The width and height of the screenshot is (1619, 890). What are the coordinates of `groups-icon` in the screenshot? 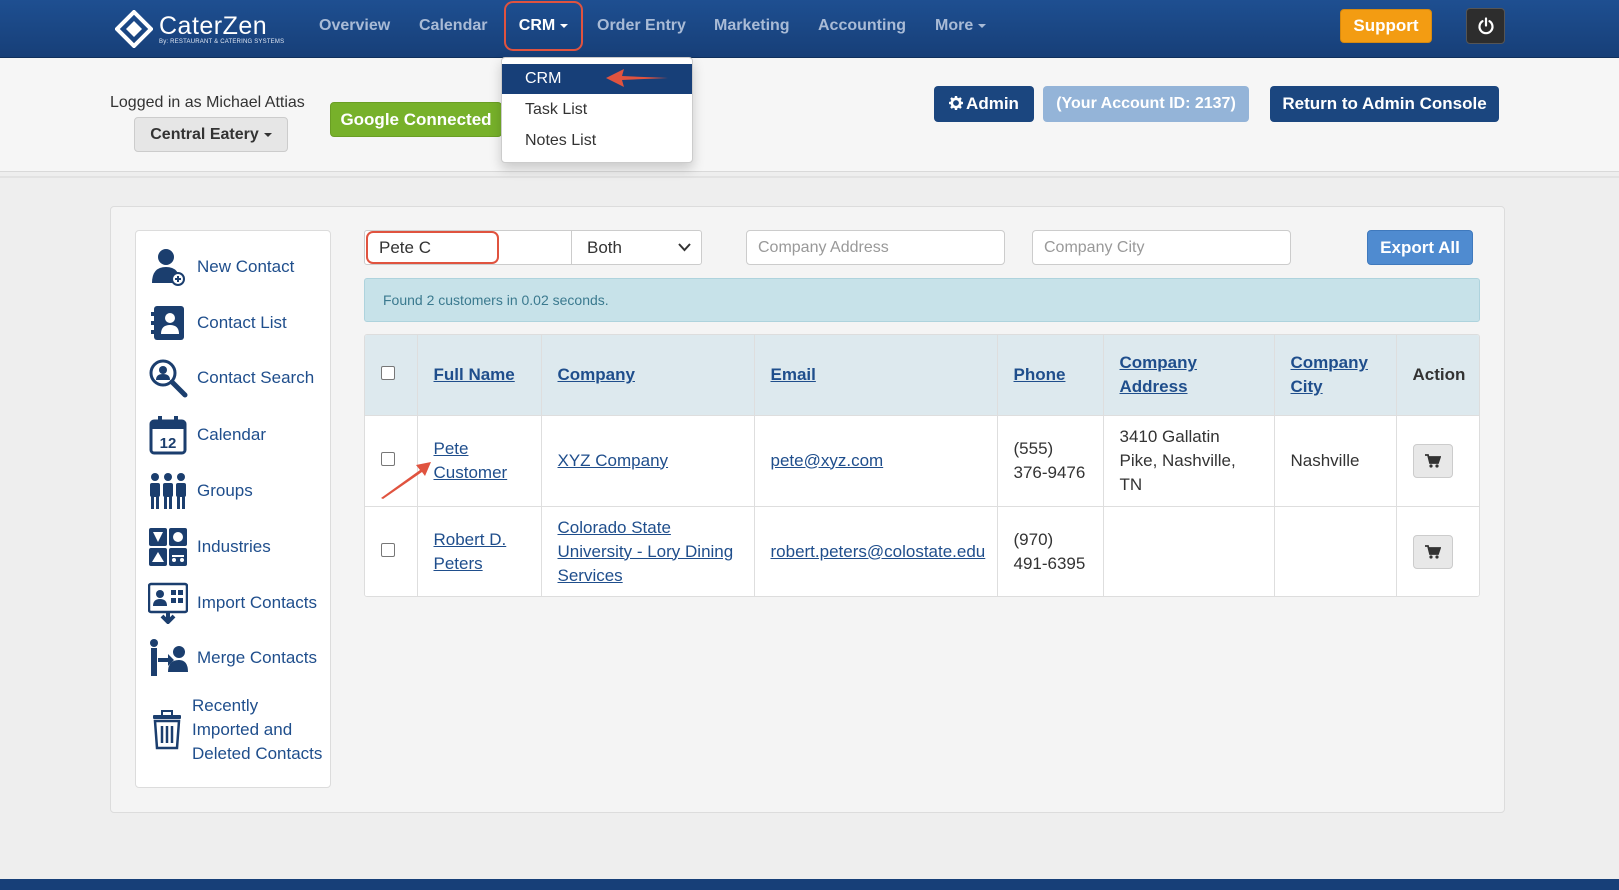 It's located at (168, 491).